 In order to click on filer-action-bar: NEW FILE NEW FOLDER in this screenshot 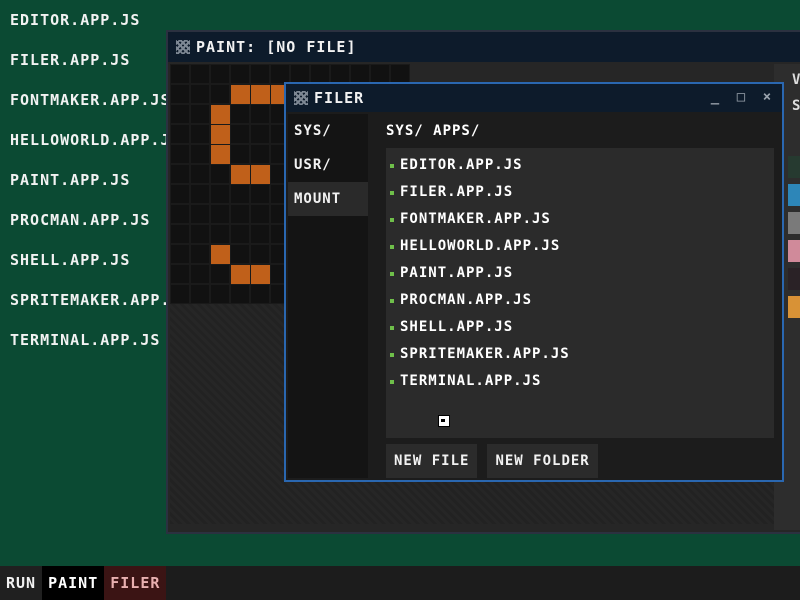, I will do `click(582, 461)`.